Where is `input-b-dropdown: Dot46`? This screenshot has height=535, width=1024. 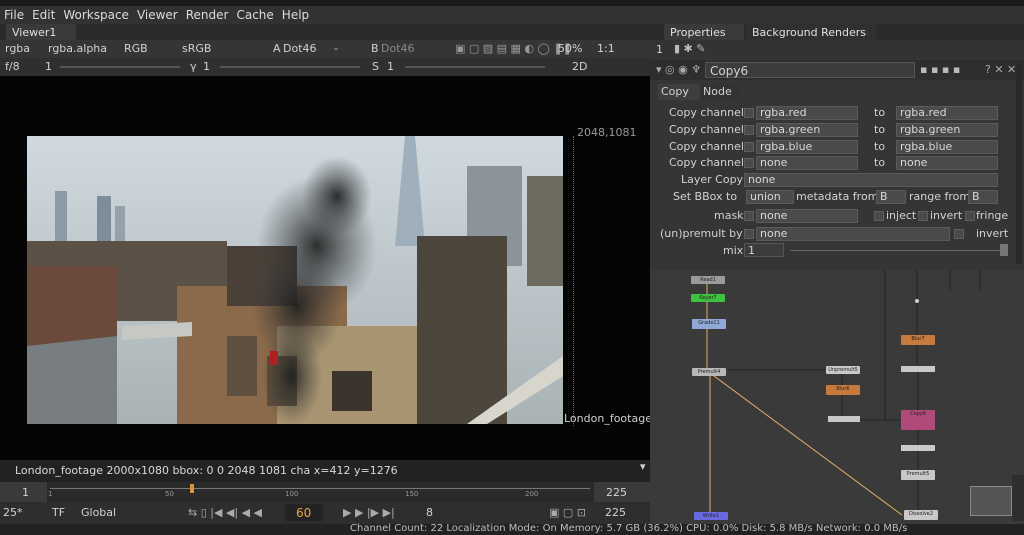
input-b-dropdown: Dot46 is located at coordinates (398, 48).